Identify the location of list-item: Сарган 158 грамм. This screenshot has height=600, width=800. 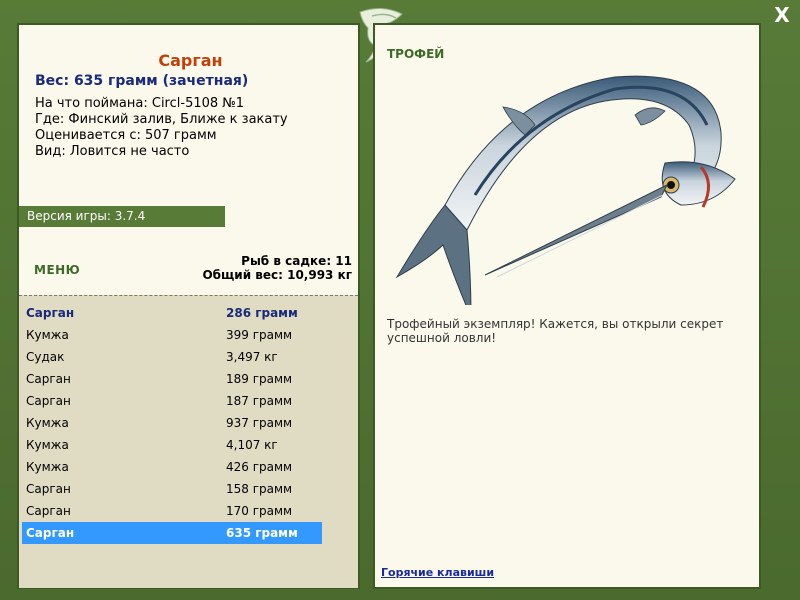
(172, 489).